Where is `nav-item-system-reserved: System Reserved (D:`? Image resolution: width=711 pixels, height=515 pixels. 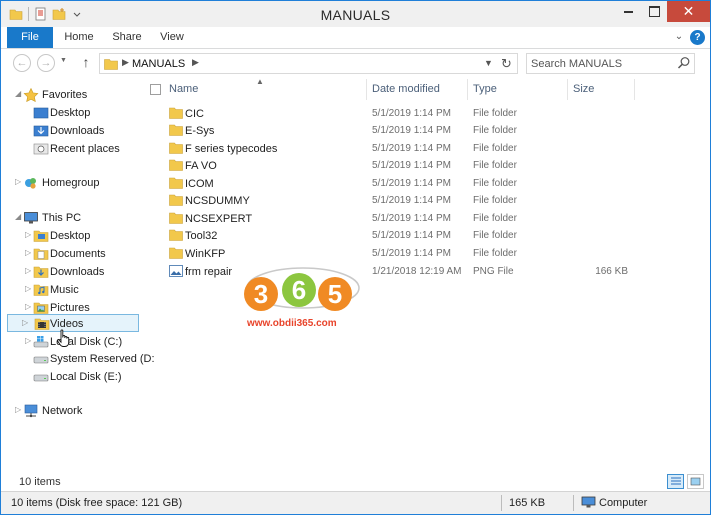 nav-item-system-reserved: System Reserved (D: is located at coordinates (78, 359).